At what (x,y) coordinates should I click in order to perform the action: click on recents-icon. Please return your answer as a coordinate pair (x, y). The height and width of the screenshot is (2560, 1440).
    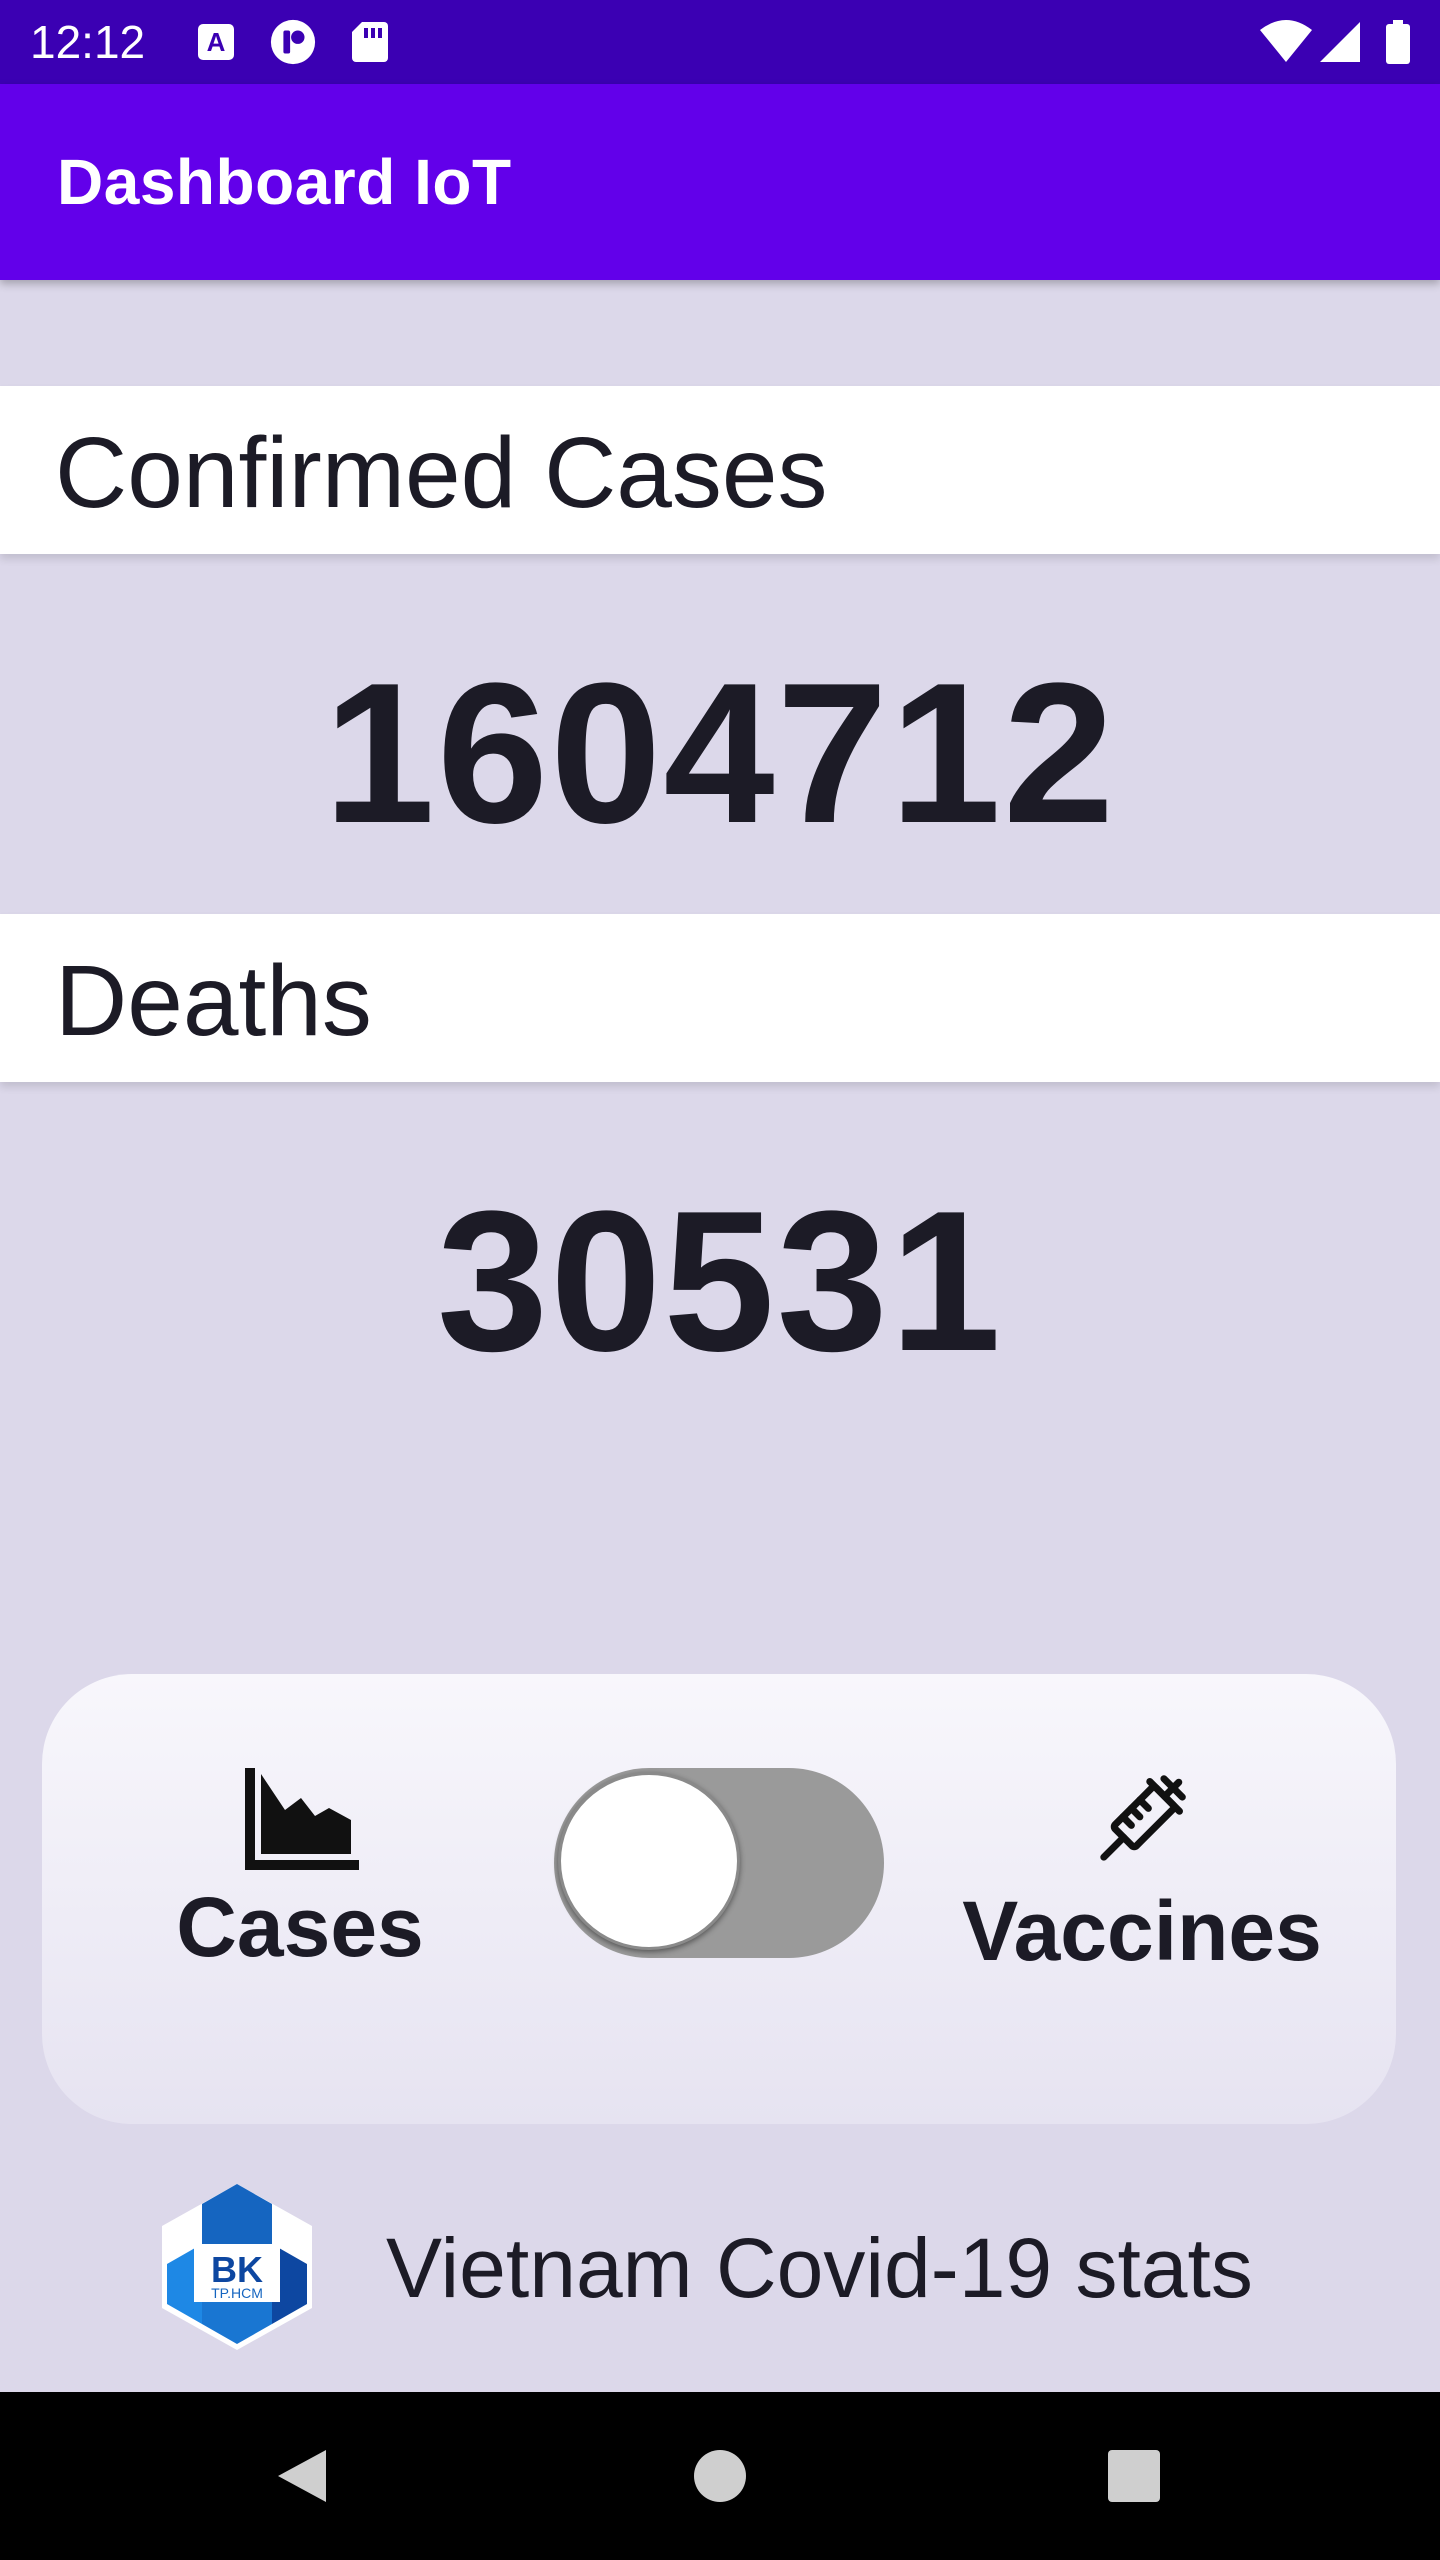
    Looking at the image, I should click on (1134, 2476).